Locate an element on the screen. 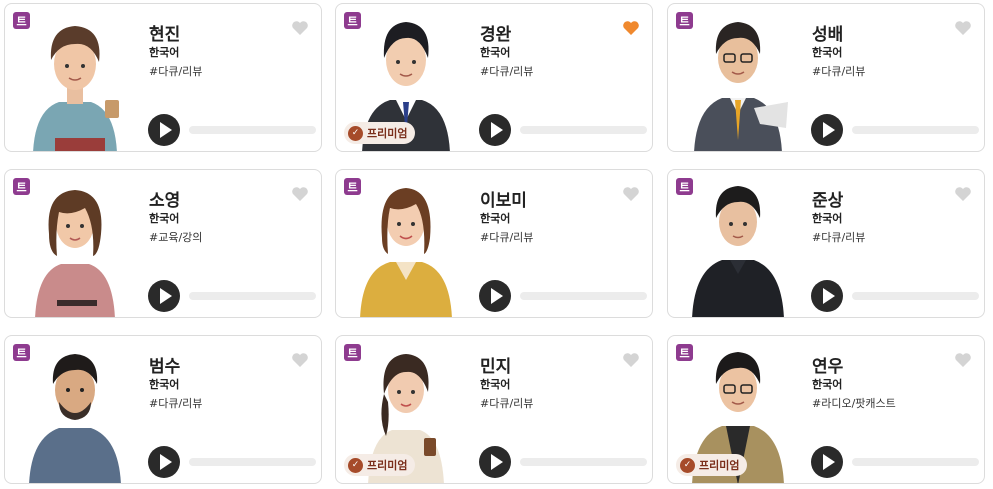  voice-card: 트 현진 한국어 #다큐/리뷰 is located at coordinates (163, 77).